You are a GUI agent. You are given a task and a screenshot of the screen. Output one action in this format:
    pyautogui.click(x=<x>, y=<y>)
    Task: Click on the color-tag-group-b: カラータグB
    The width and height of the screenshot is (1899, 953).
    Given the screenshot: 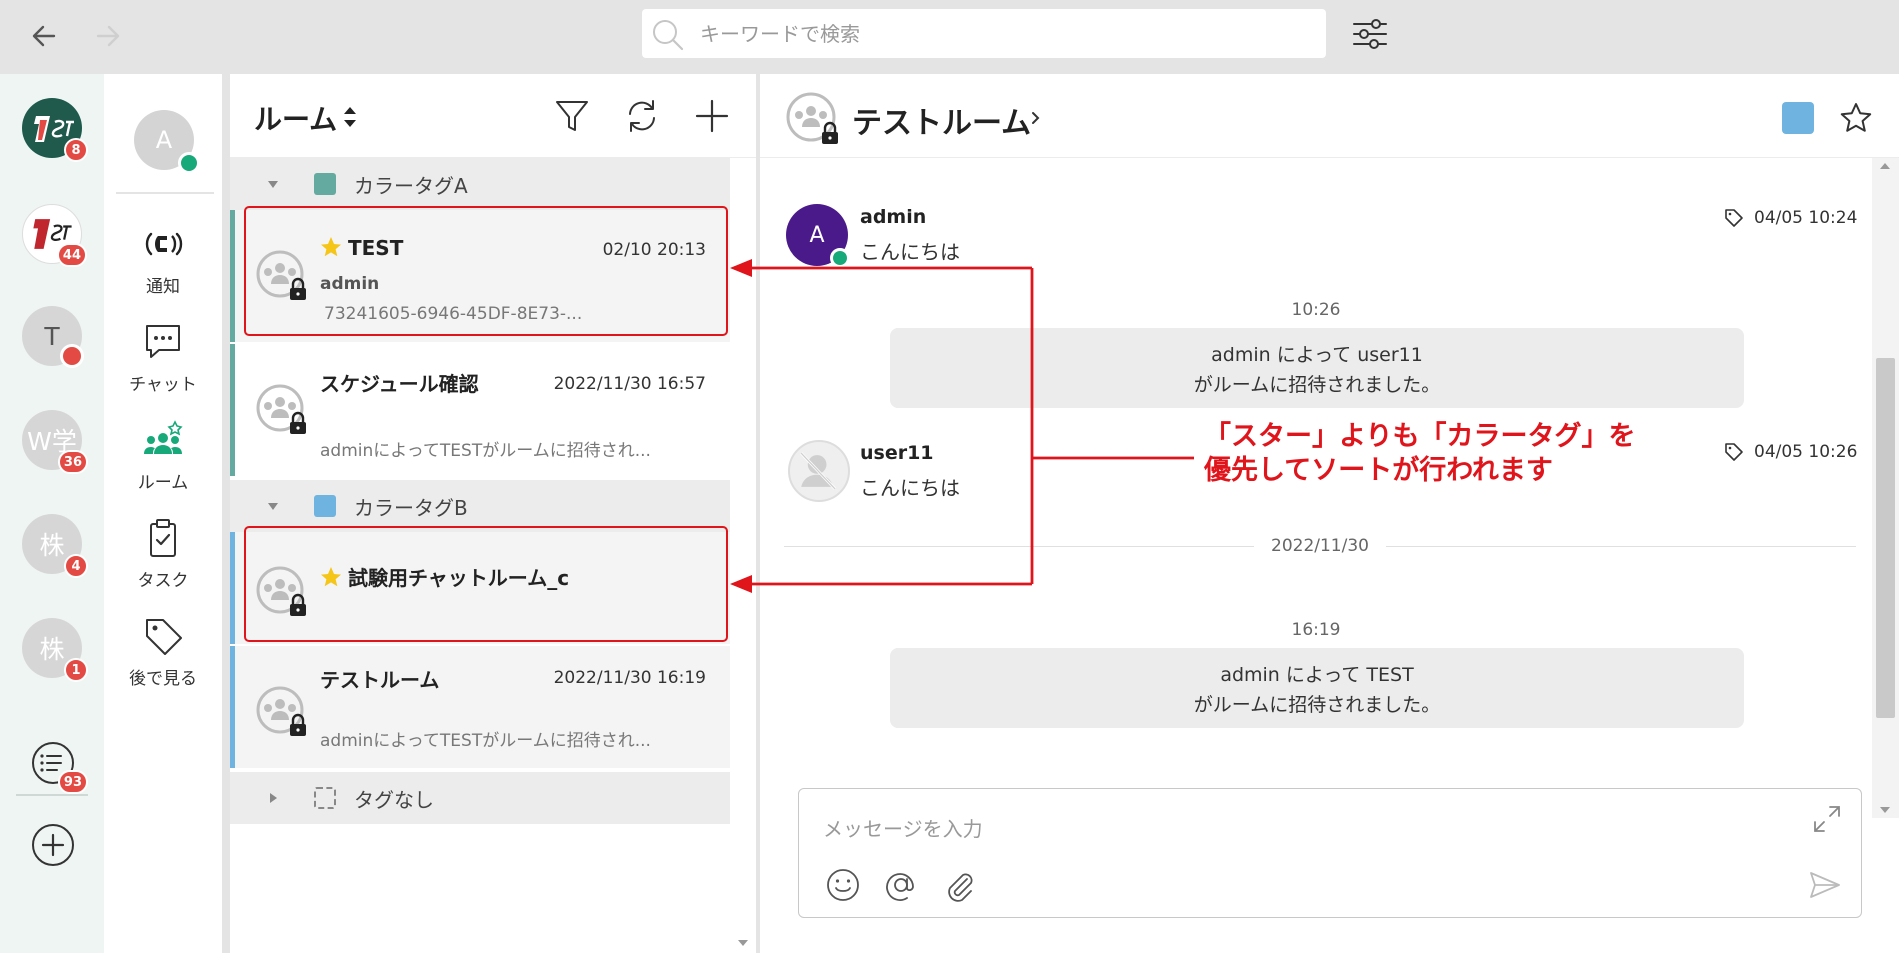 What is the action you would take?
    pyautogui.click(x=480, y=506)
    